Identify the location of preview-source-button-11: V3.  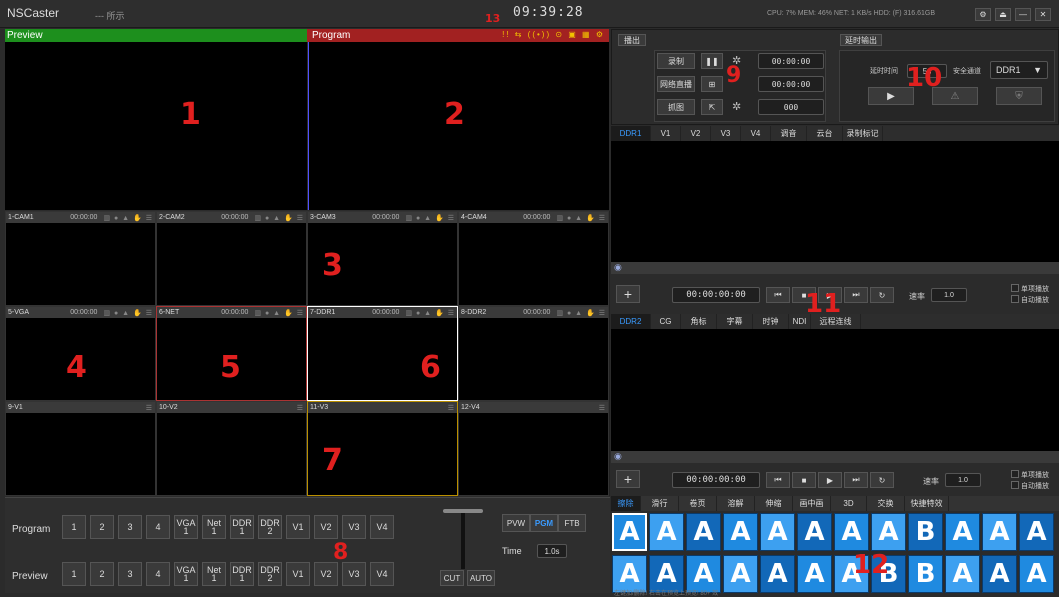
(354, 574).